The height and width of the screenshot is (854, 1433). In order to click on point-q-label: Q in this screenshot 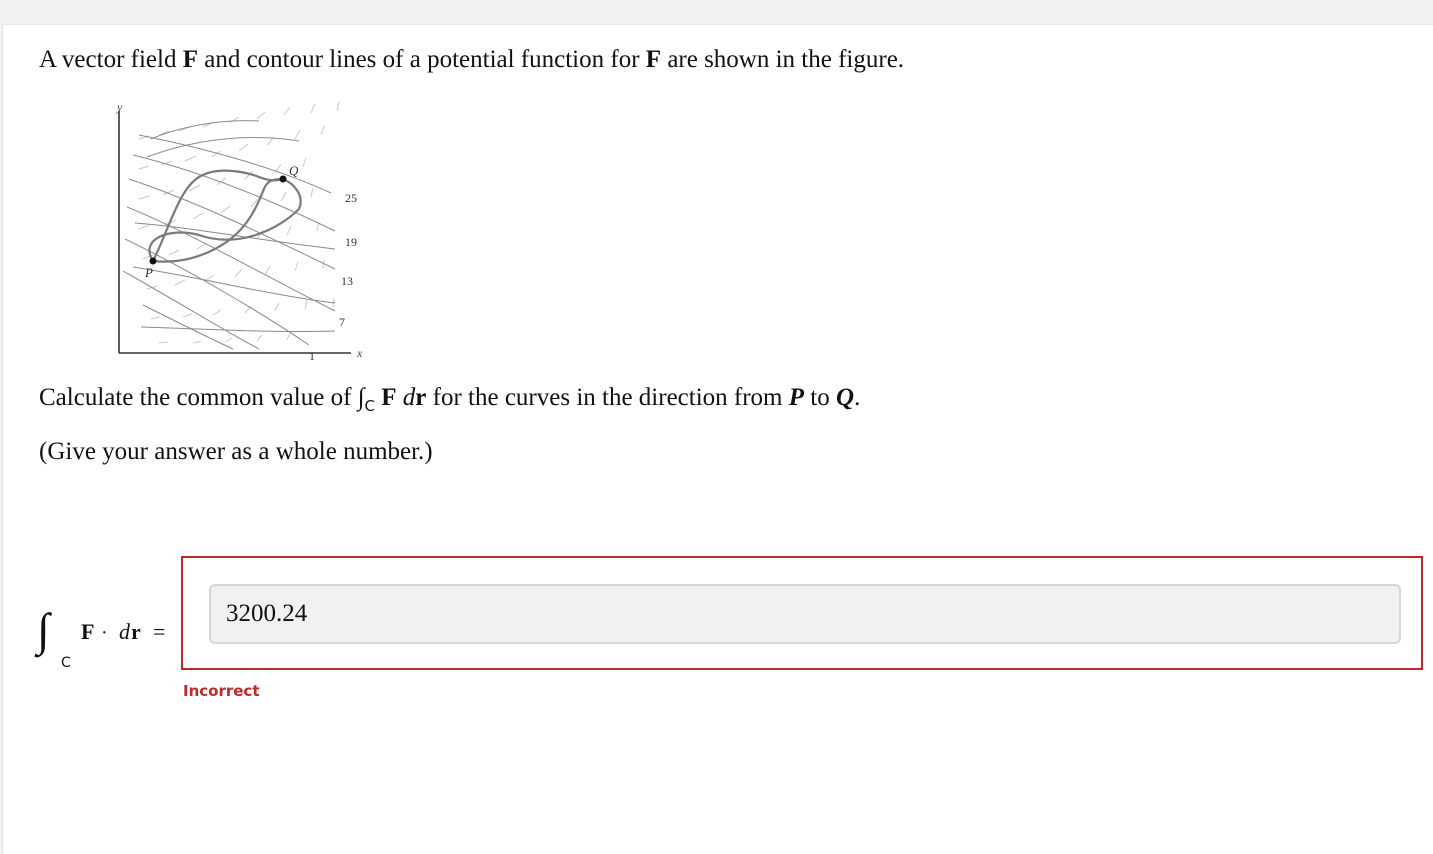, I will do `click(294, 170)`.